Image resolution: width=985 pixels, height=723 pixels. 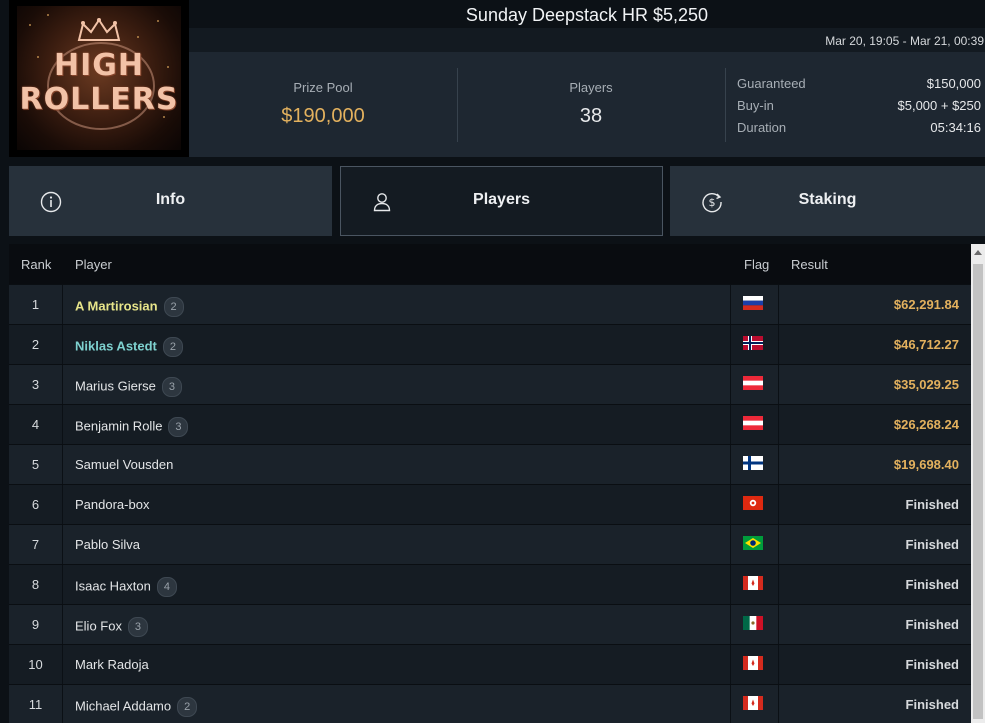 I want to click on detail-value: 05:34:16, so click(x=955, y=127).